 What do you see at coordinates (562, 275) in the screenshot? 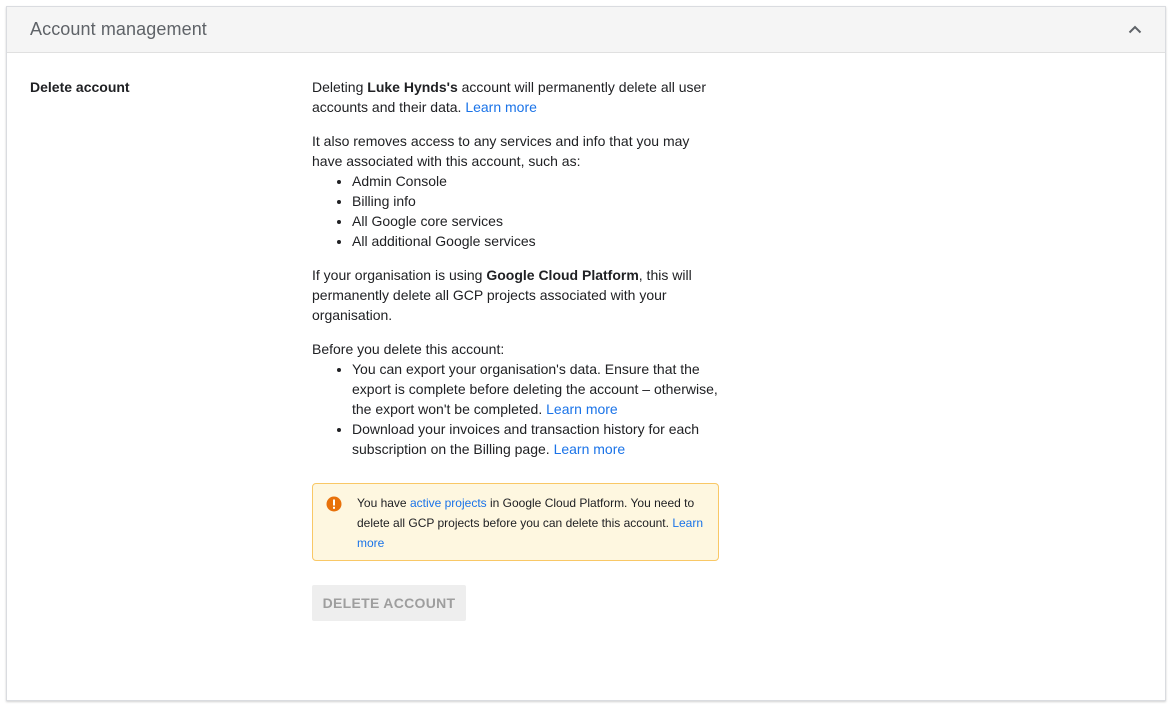
I see `gcp-platform: Google Cloud Platform` at bounding box center [562, 275].